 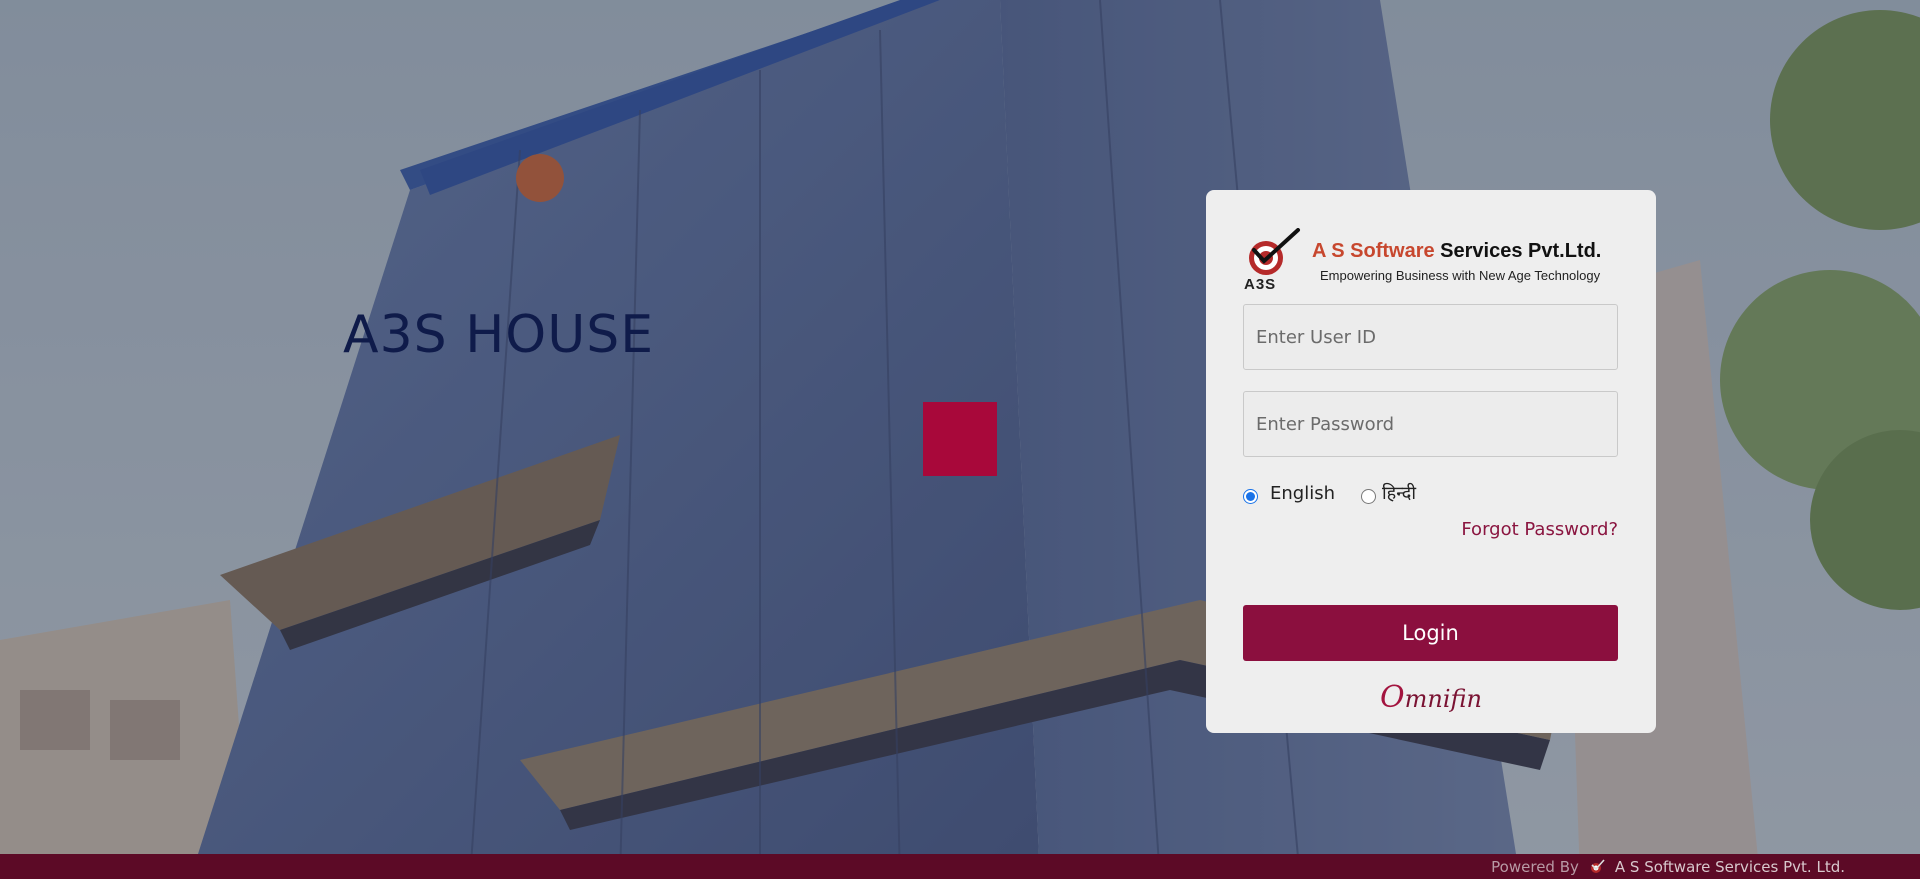 I want to click on loading-indicator, so click(x=960, y=439).